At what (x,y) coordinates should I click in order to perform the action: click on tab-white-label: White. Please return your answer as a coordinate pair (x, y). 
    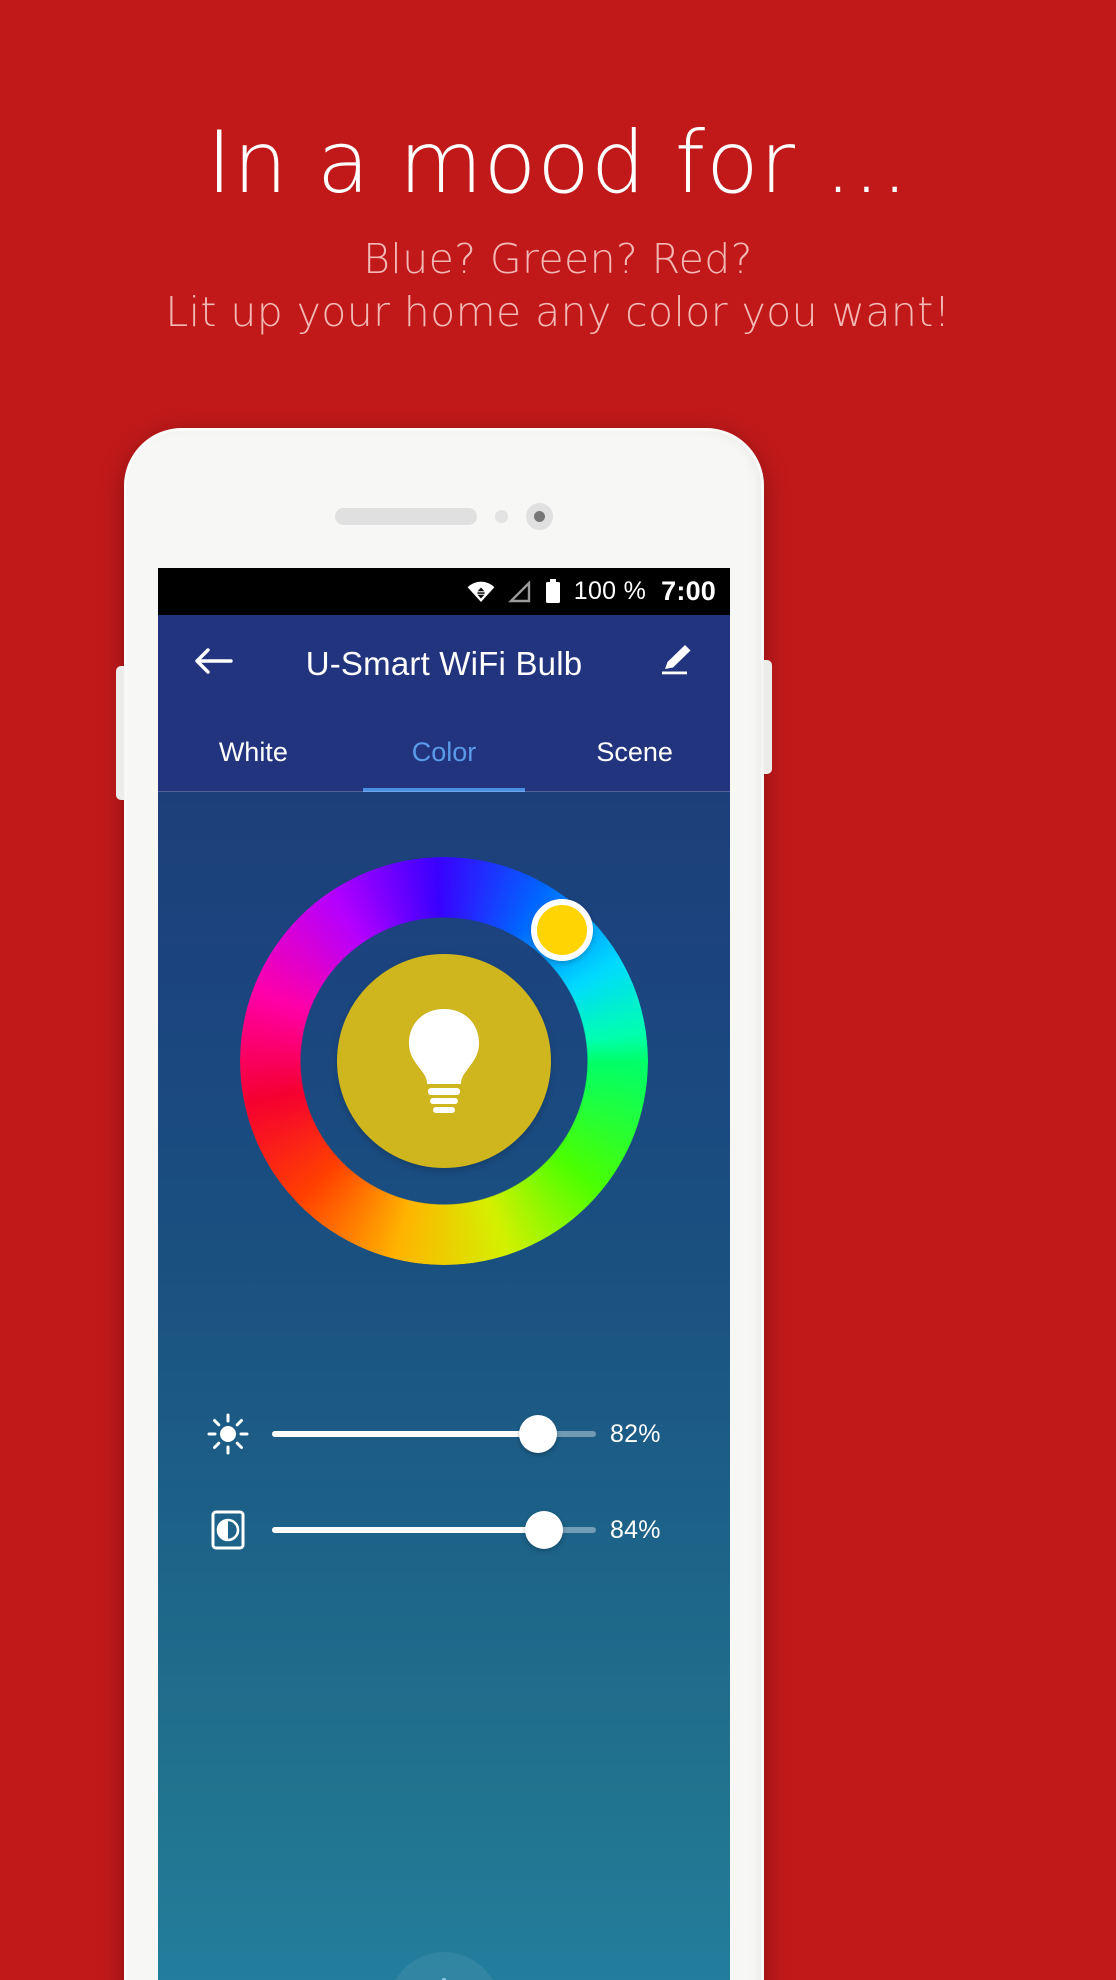
    Looking at the image, I should click on (253, 751).